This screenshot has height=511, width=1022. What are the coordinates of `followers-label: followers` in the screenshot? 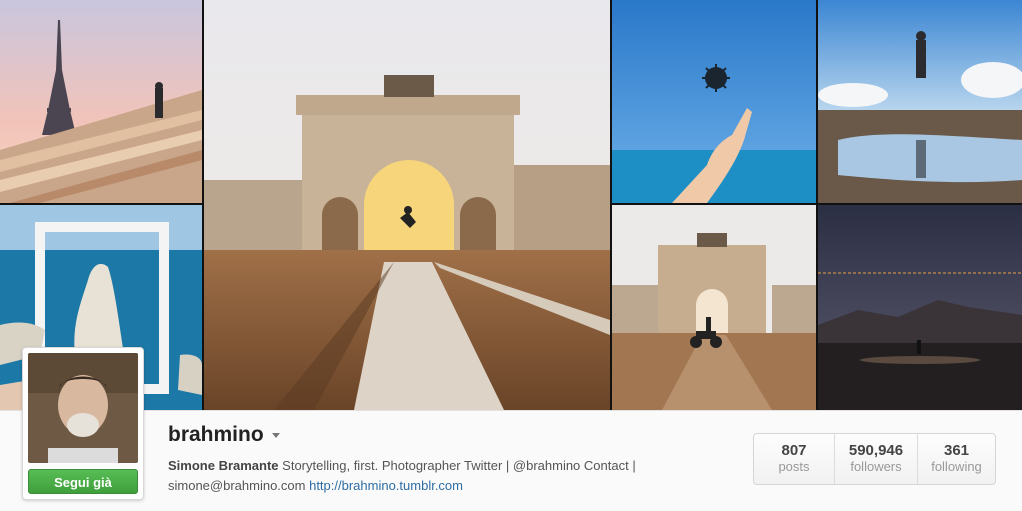 It's located at (876, 466).